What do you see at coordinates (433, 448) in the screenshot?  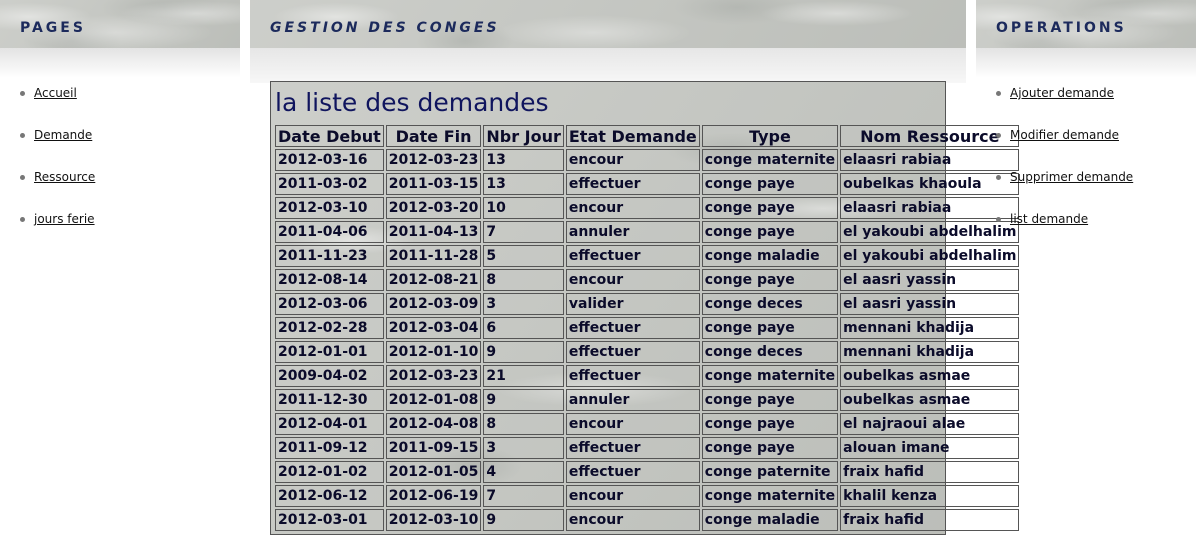 I see `cell-date-fin: 2011-09-15` at bounding box center [433, 448].